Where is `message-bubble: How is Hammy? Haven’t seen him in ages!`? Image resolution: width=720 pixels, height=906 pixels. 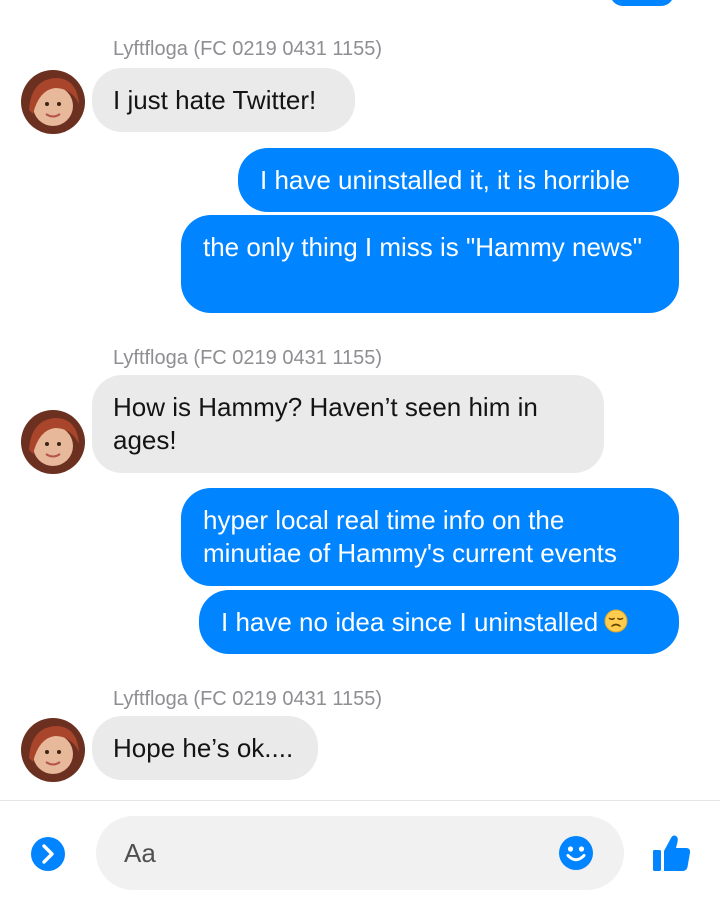
message-bubble: How is Hammy? Haven’t seen him in ages! is located at coordinates (348, 424).